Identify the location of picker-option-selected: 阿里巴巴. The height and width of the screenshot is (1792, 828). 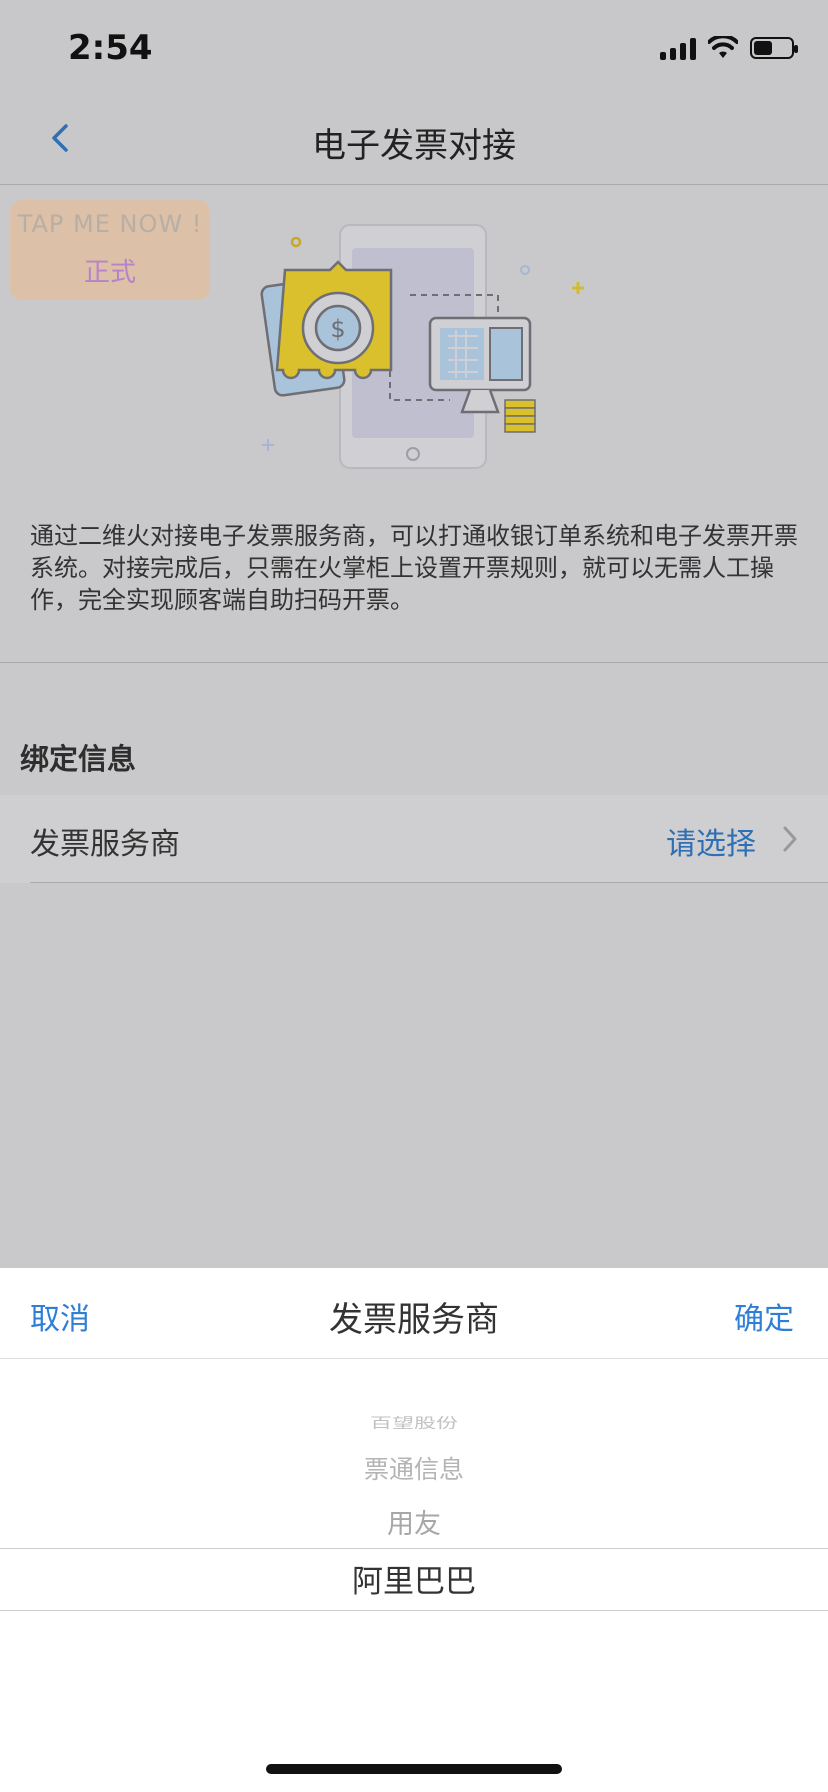
(414, 1578).